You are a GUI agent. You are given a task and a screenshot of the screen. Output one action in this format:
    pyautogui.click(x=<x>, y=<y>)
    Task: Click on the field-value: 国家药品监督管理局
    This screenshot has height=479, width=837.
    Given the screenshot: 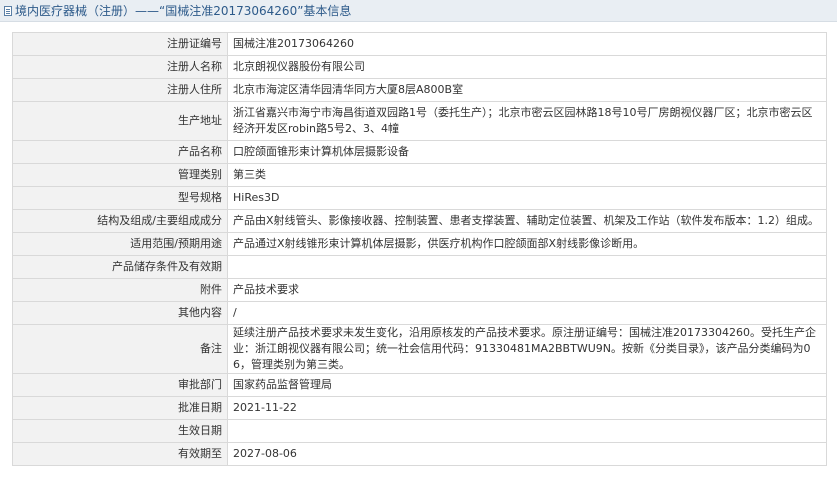 What is the action you would take?
    pyautogui.click(x=527, y=385)
    